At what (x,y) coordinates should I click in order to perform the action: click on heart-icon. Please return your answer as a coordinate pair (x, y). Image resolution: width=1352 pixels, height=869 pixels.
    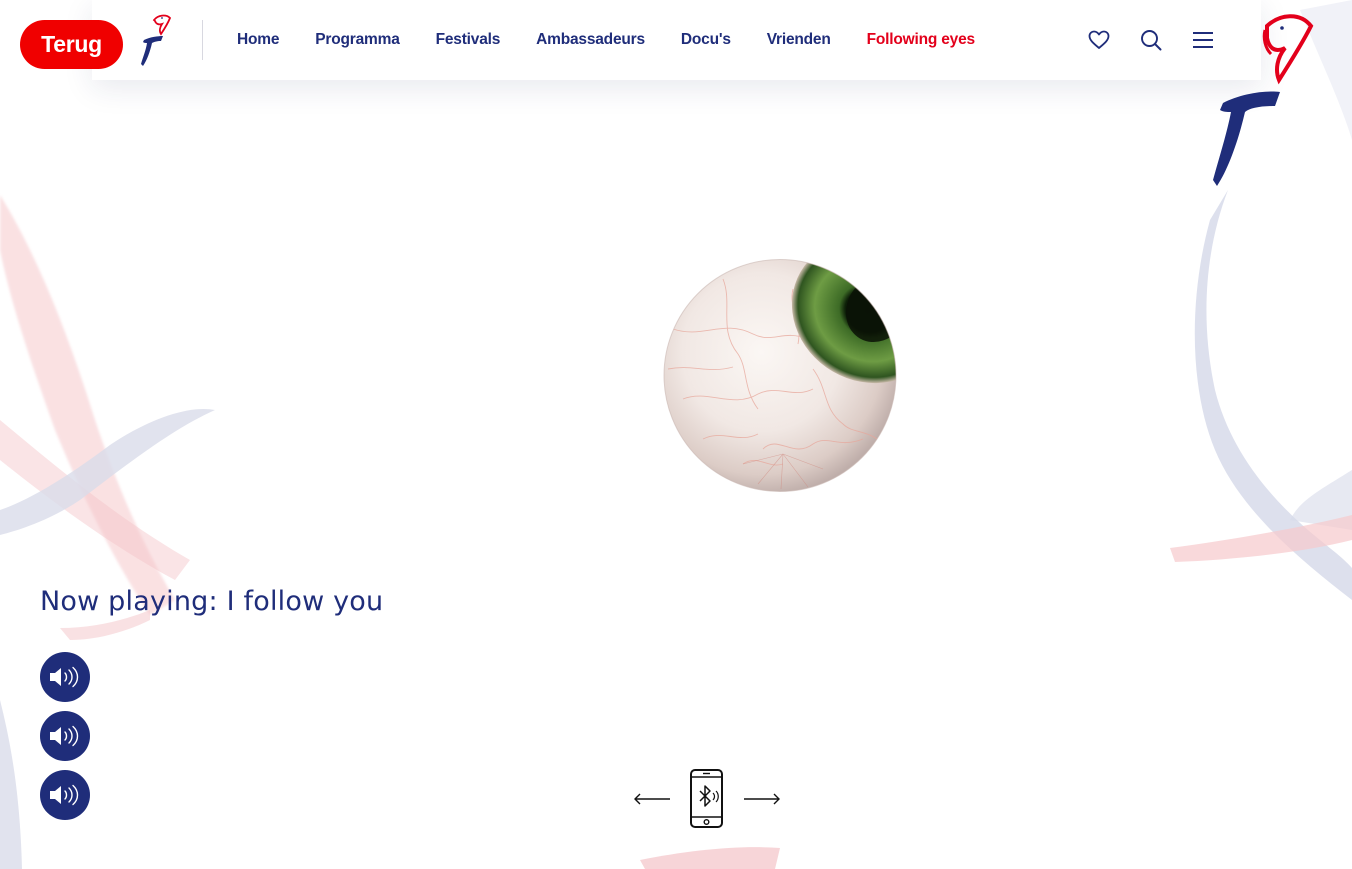
    Looking at the image, I should click on (1099, 39).